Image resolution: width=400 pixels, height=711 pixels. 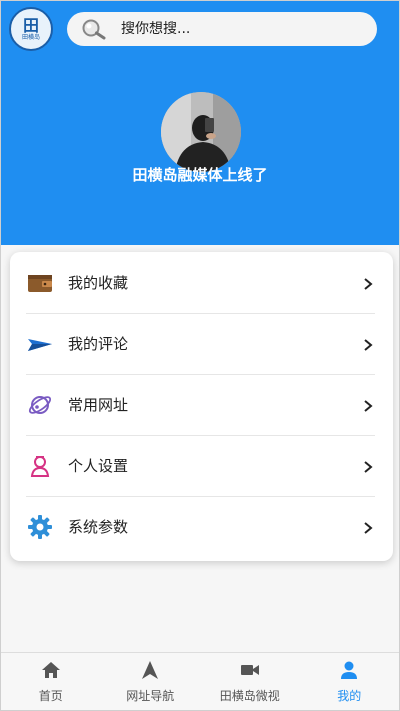 What do you see at coordinates (98, 466) in the screenshot?
I see `menu-item-label: 个人设置` at bounding box center [98, 466].